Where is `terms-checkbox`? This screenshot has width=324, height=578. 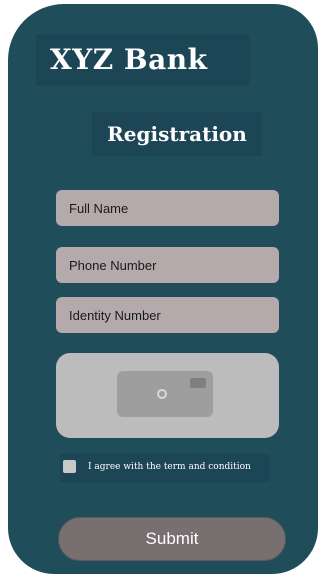 terms-checkbox is located at coordinates (69, 466).